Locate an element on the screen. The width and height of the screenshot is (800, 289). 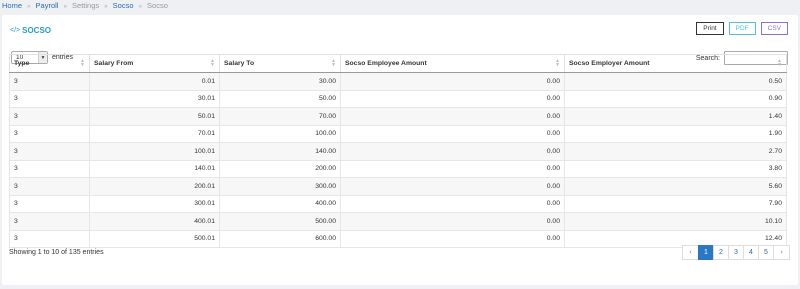
cell-salary-from: 70.01 is located at coordinates (154, 133).